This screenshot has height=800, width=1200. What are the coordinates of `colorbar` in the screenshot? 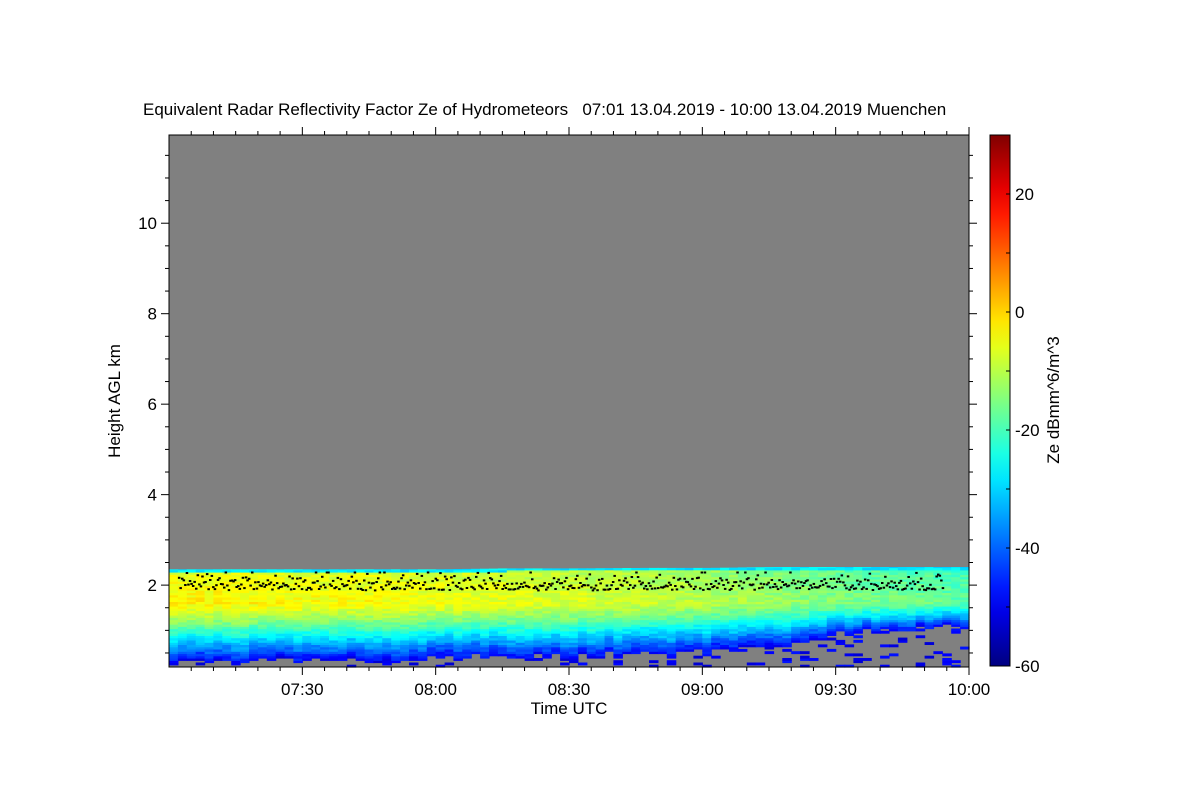 It's located at (1000, 400).